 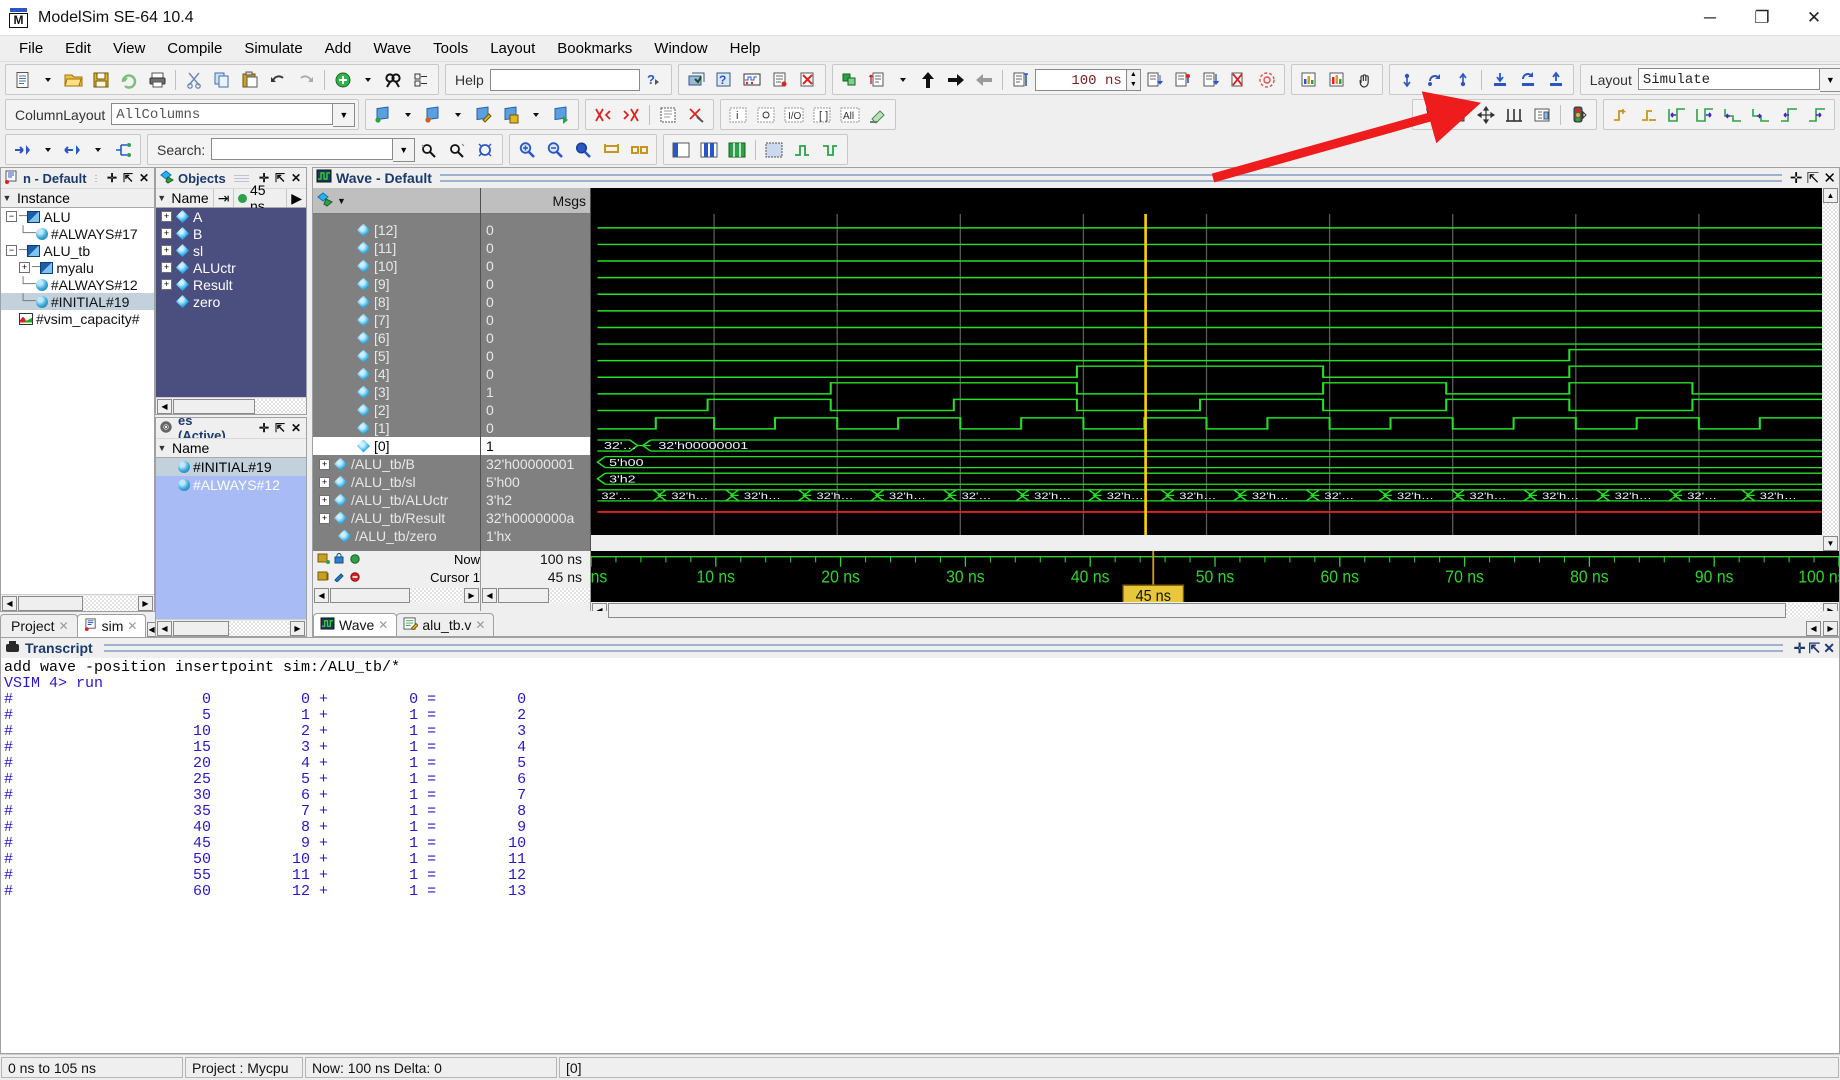 What do you see at coordinates (1407, 80) in the screenshot?
I see `add-bookmark-icon` at bounding box center [1407, 80].